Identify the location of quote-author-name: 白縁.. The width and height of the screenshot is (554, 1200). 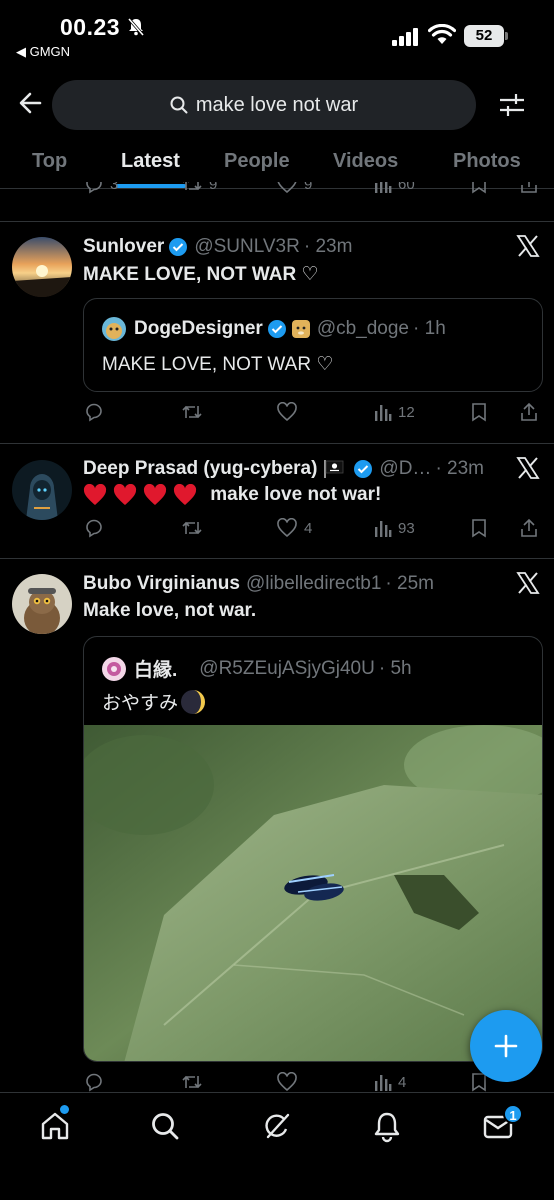
(156, 670).